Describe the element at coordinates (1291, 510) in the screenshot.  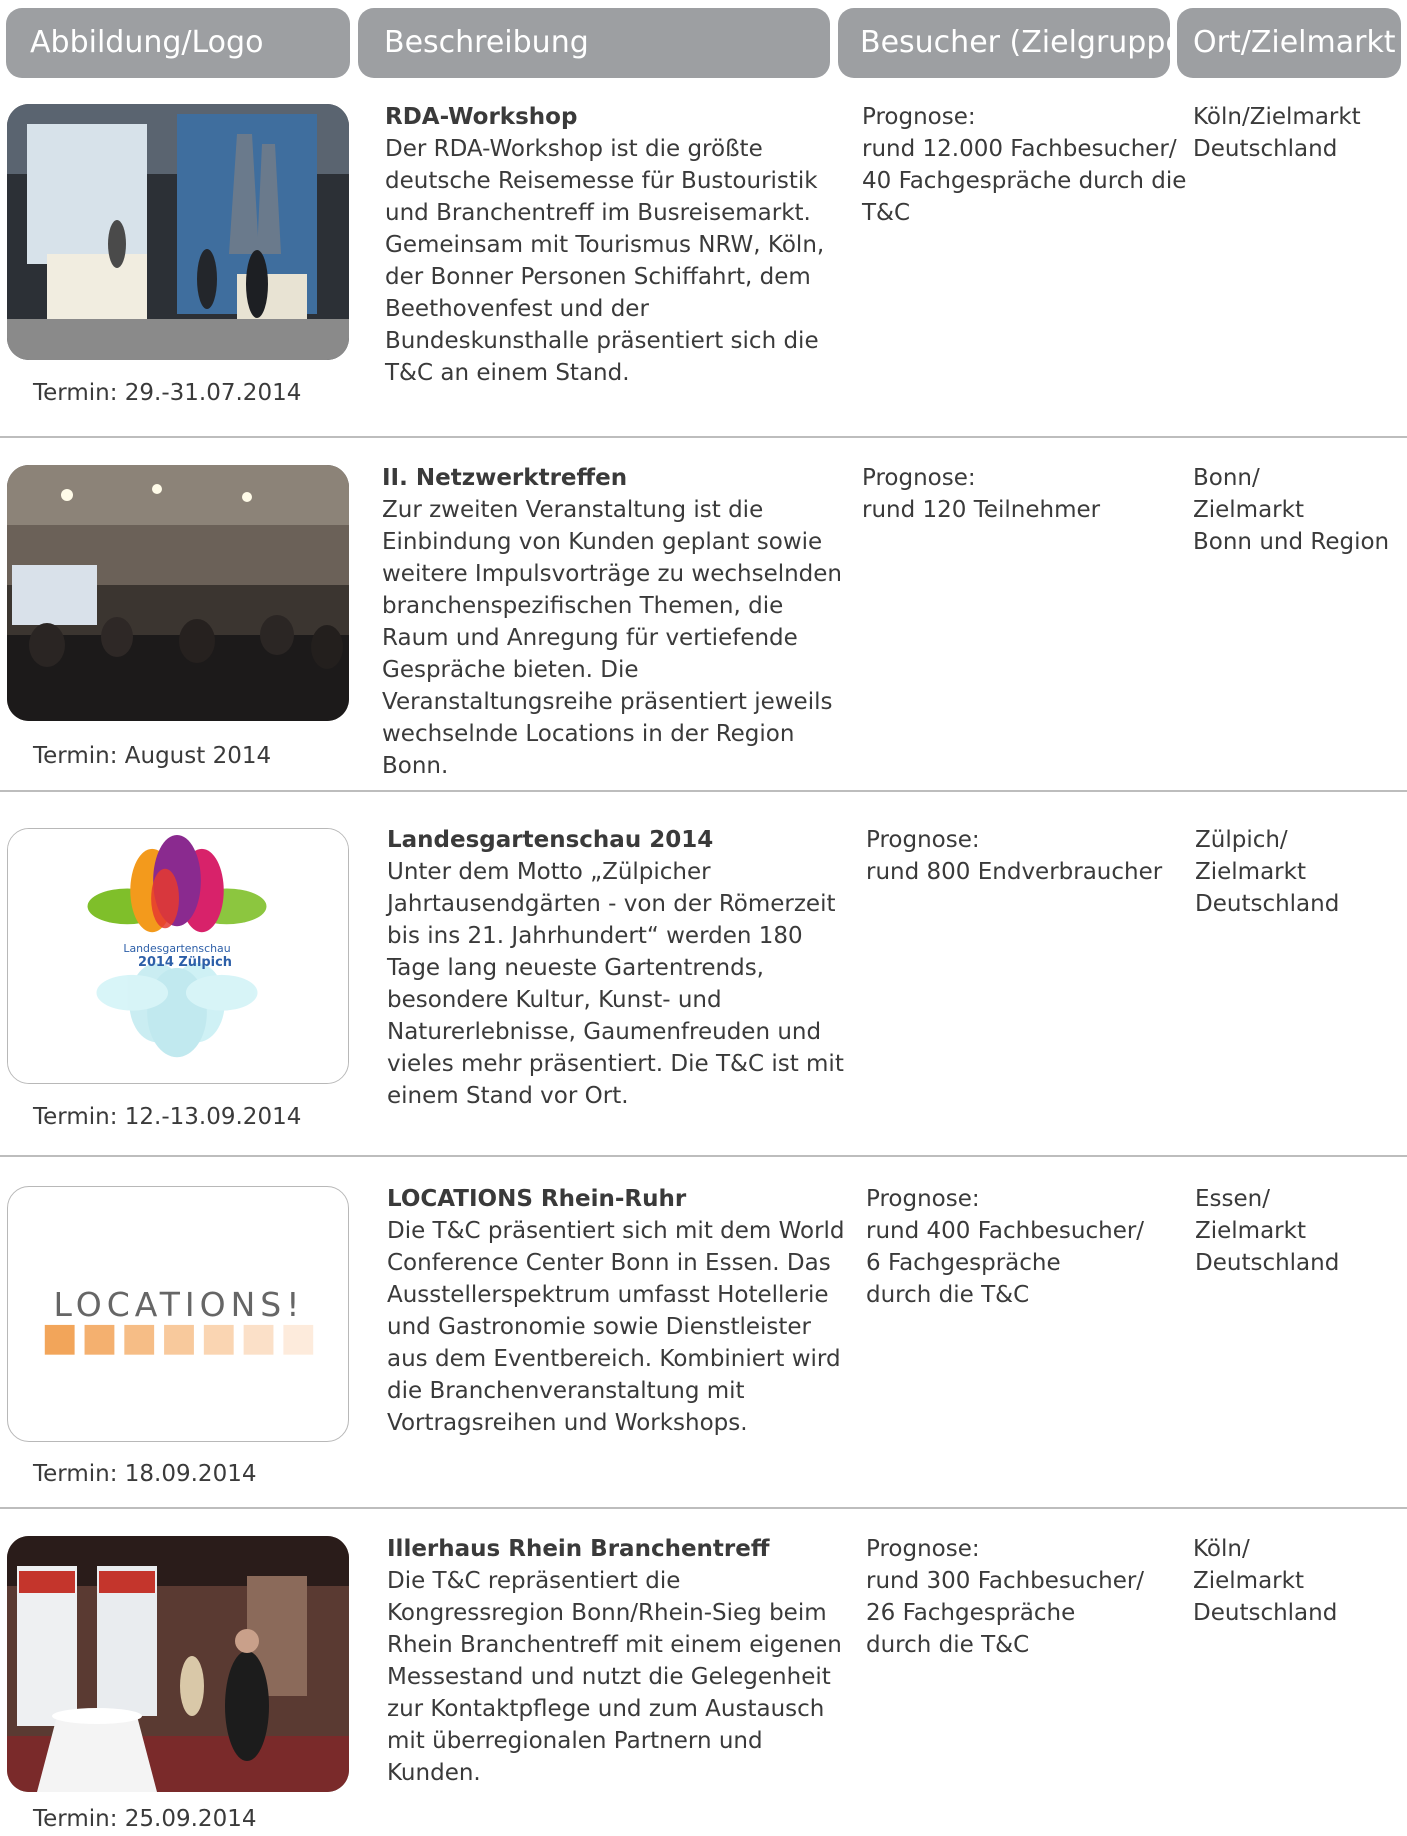
I see `row-location: Bonn/ Zielmarkt Bonn und Region` at that location.